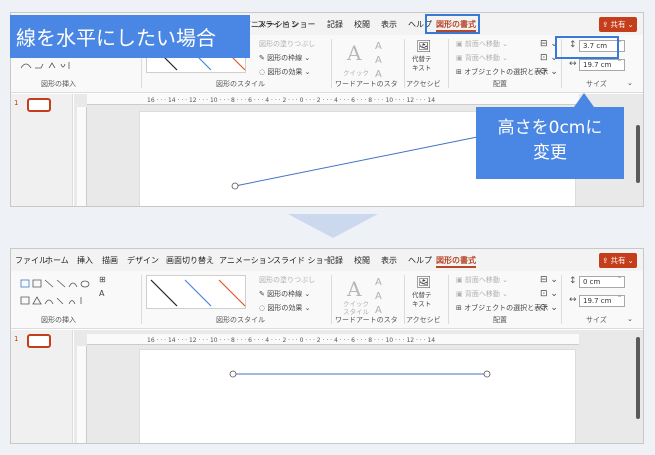 This screenshot has width=655, height=455. Describe the element at coordinates (356, 72) in the screenshot. I see `quick-style-button: クイック` at that location.